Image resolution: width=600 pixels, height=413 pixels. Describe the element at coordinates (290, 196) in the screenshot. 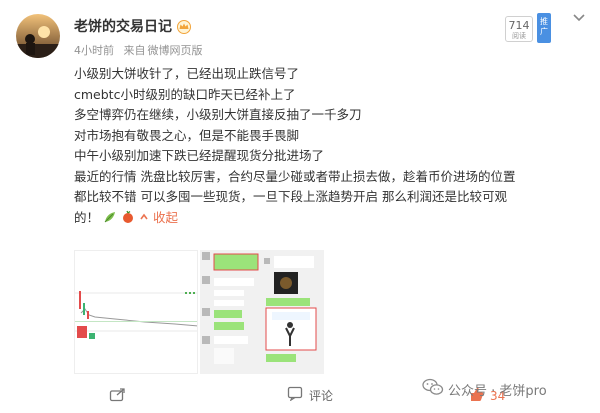

I see `post-paragraph-line: 都比较不错 可以多囤一些现货，一旦下段上涨趋势开启 那么利润还是比较可观` at that location.